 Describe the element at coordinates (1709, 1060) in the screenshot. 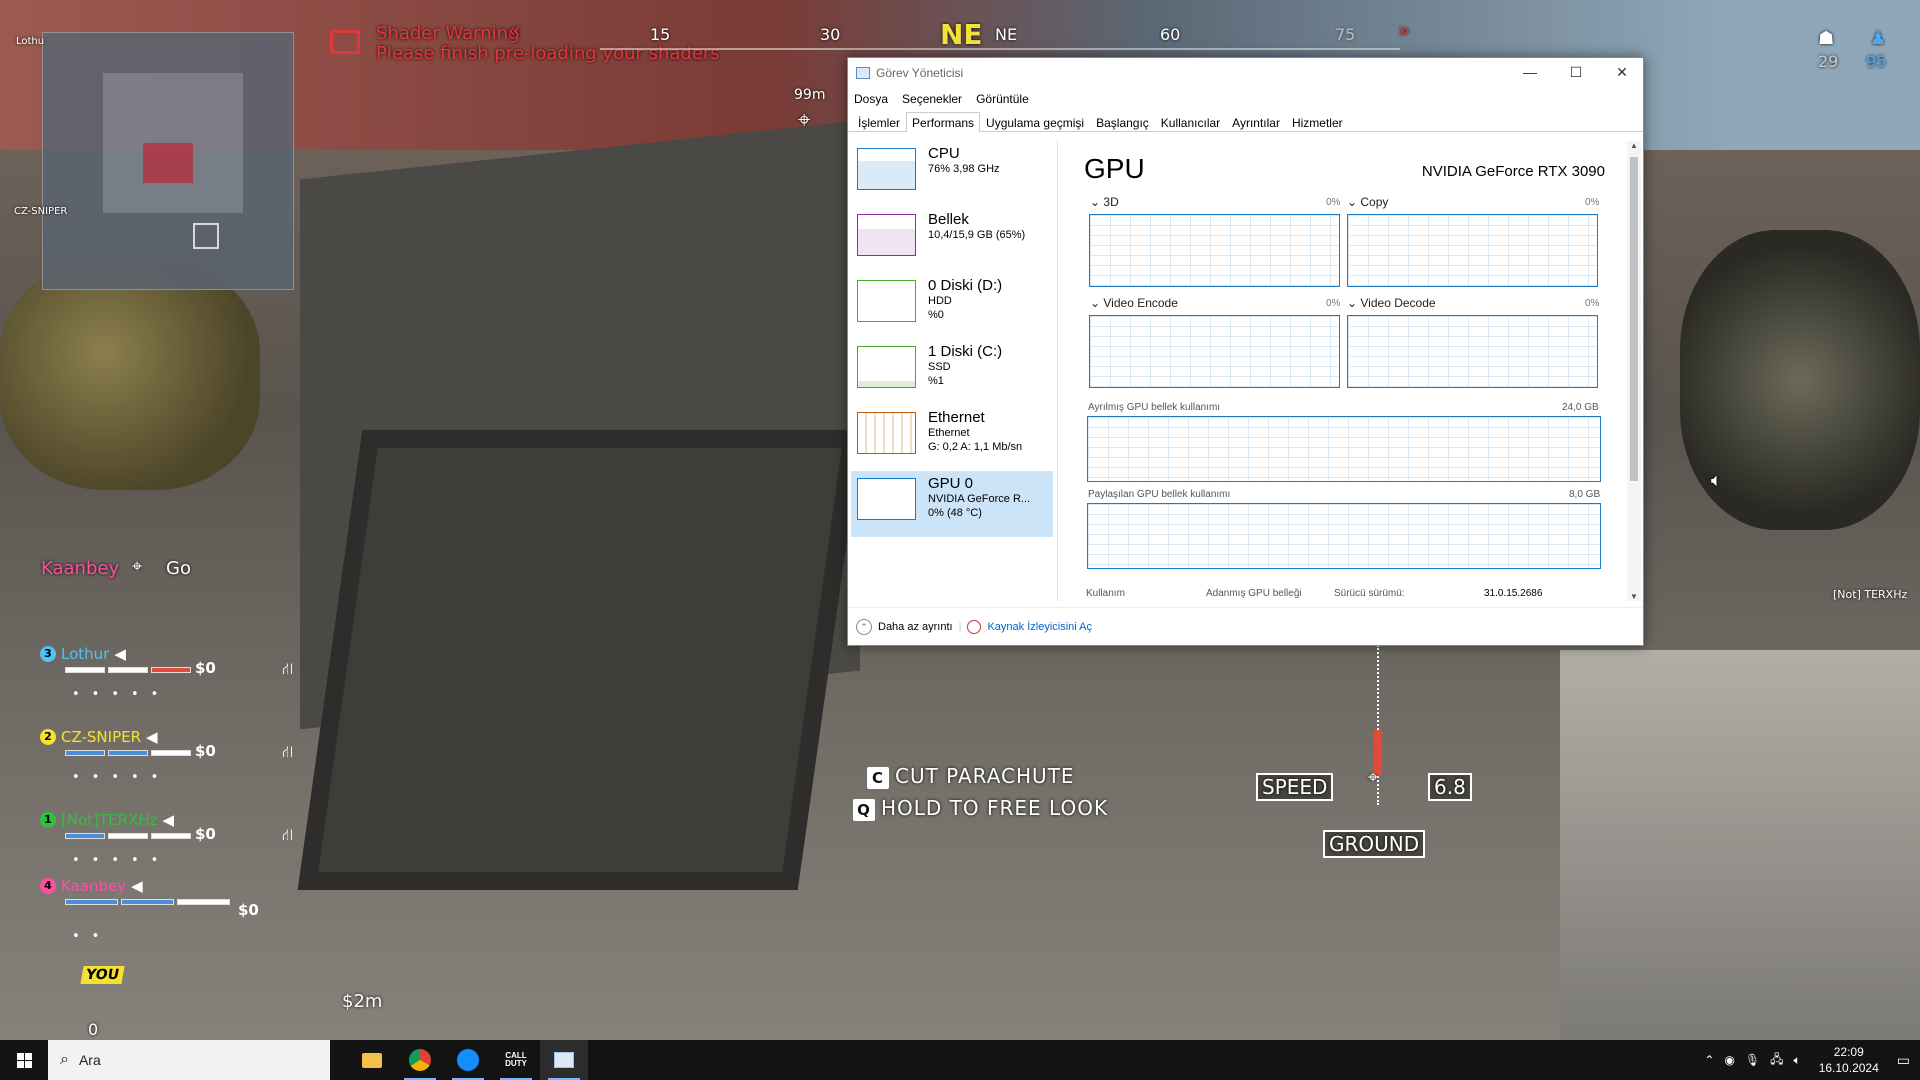

I see `tray-chevron-up-icon: ⌃` at that location.